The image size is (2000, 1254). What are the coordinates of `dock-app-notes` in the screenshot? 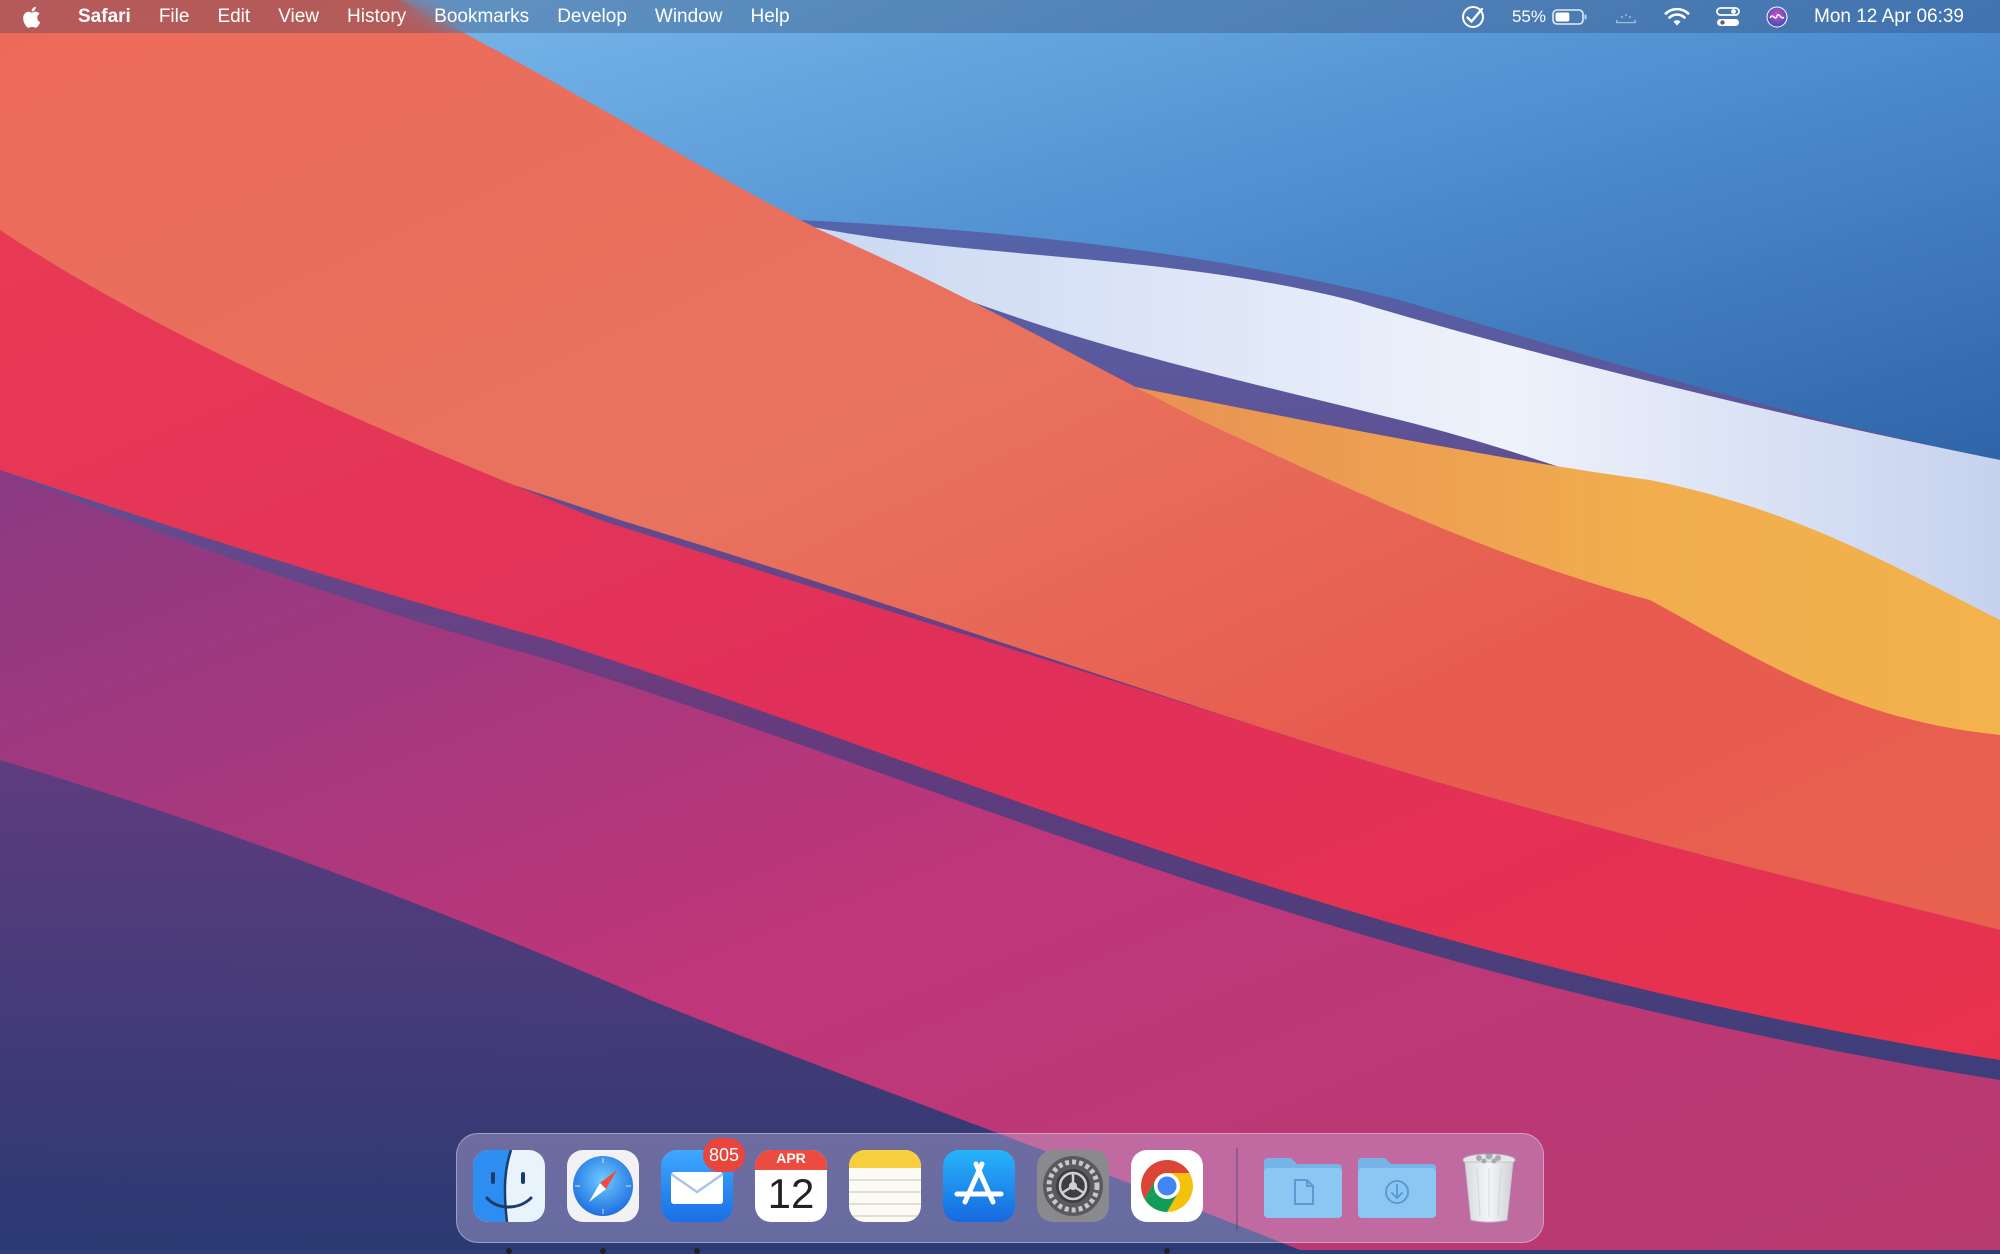 It's located at (885, 1186).